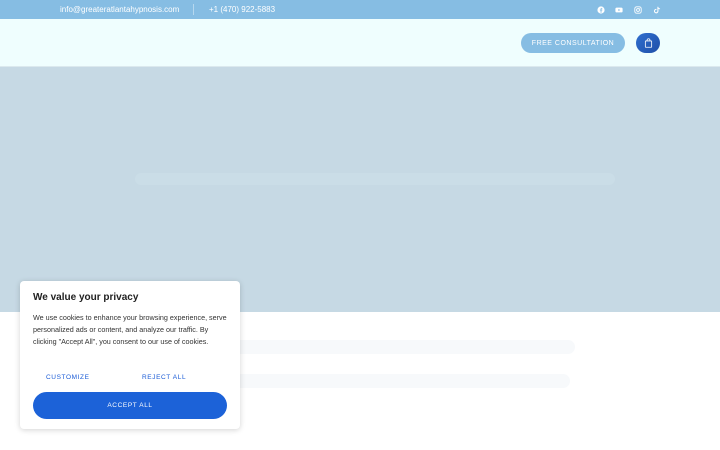 This screenshot has height=450, width=720. Describe the element at coordinates (242, 9) in the screenshot. I see `phone-link: +1 (470) 922-5883` at that location.